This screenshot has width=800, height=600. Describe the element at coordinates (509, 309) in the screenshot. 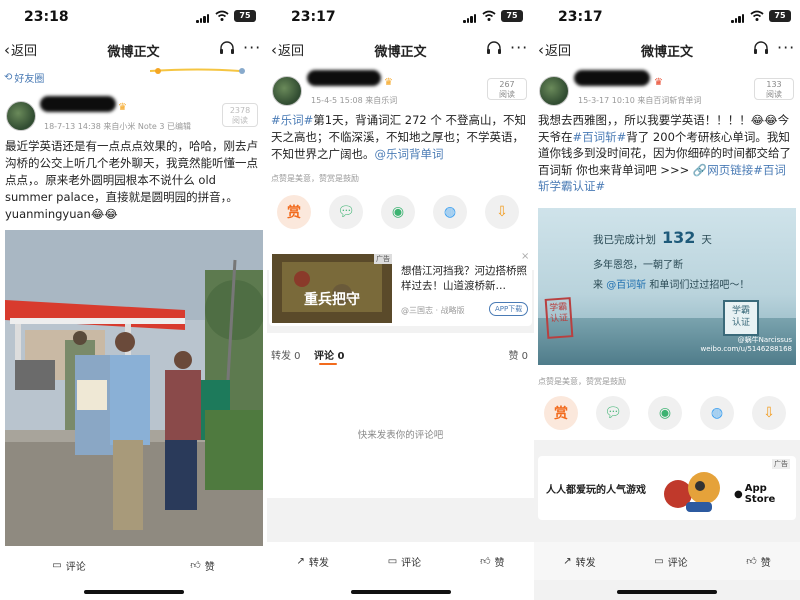

I see `app-download-button: APP下载` at that location.